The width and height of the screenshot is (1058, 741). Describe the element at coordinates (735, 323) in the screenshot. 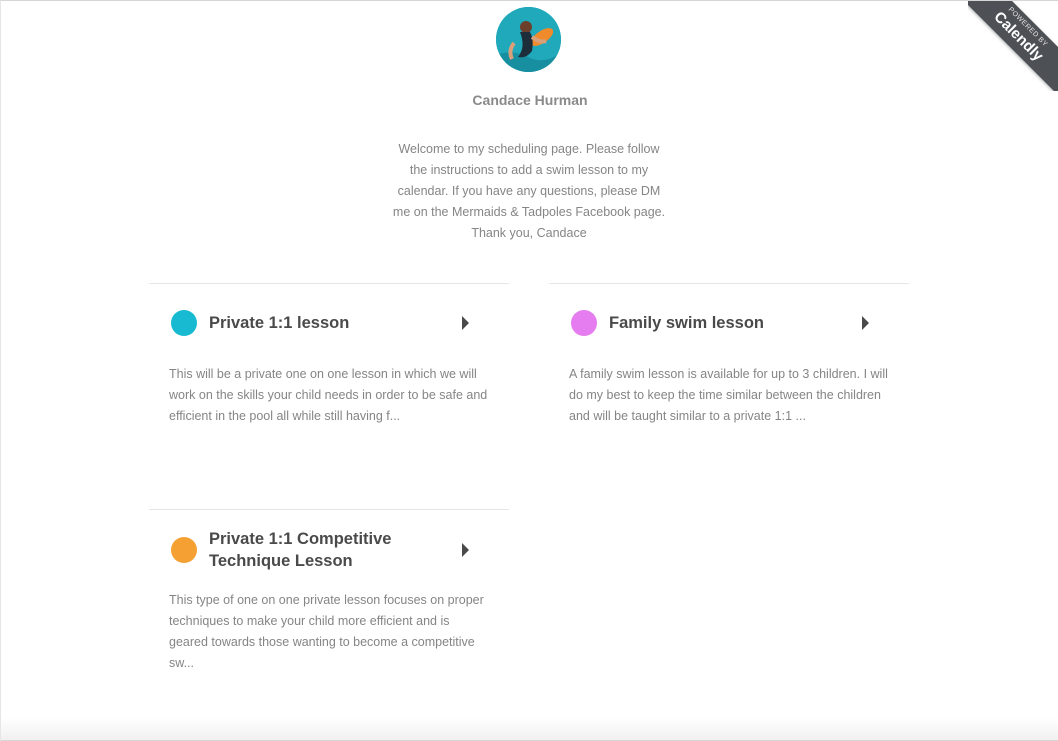

I see `event-title: Family swim lesson` at that location.